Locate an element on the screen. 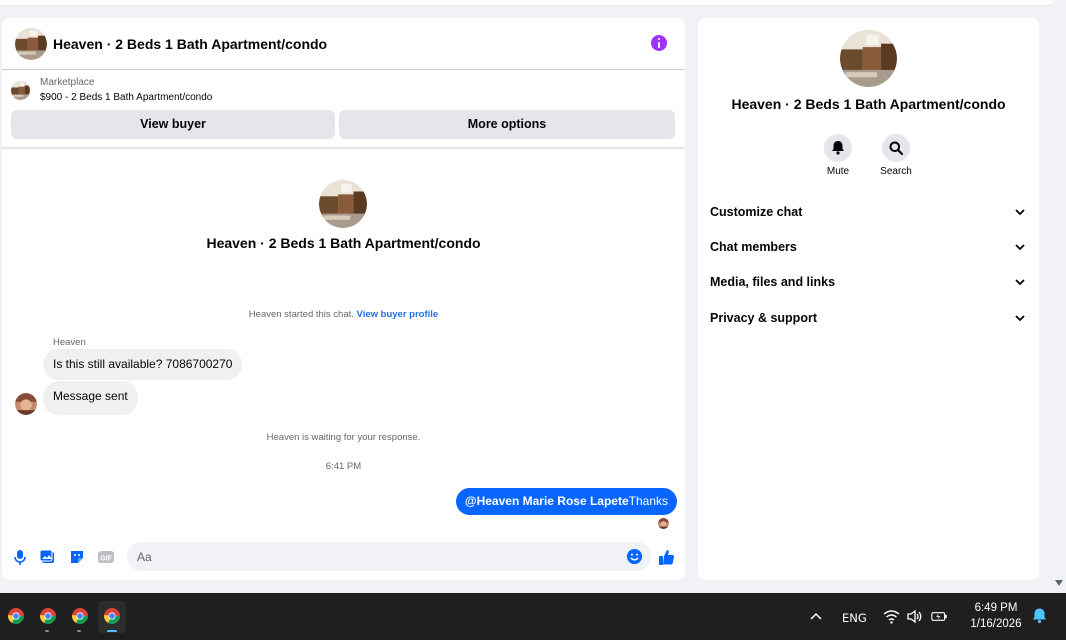  menu-label: Chat members is located at coordinates (753, 247).